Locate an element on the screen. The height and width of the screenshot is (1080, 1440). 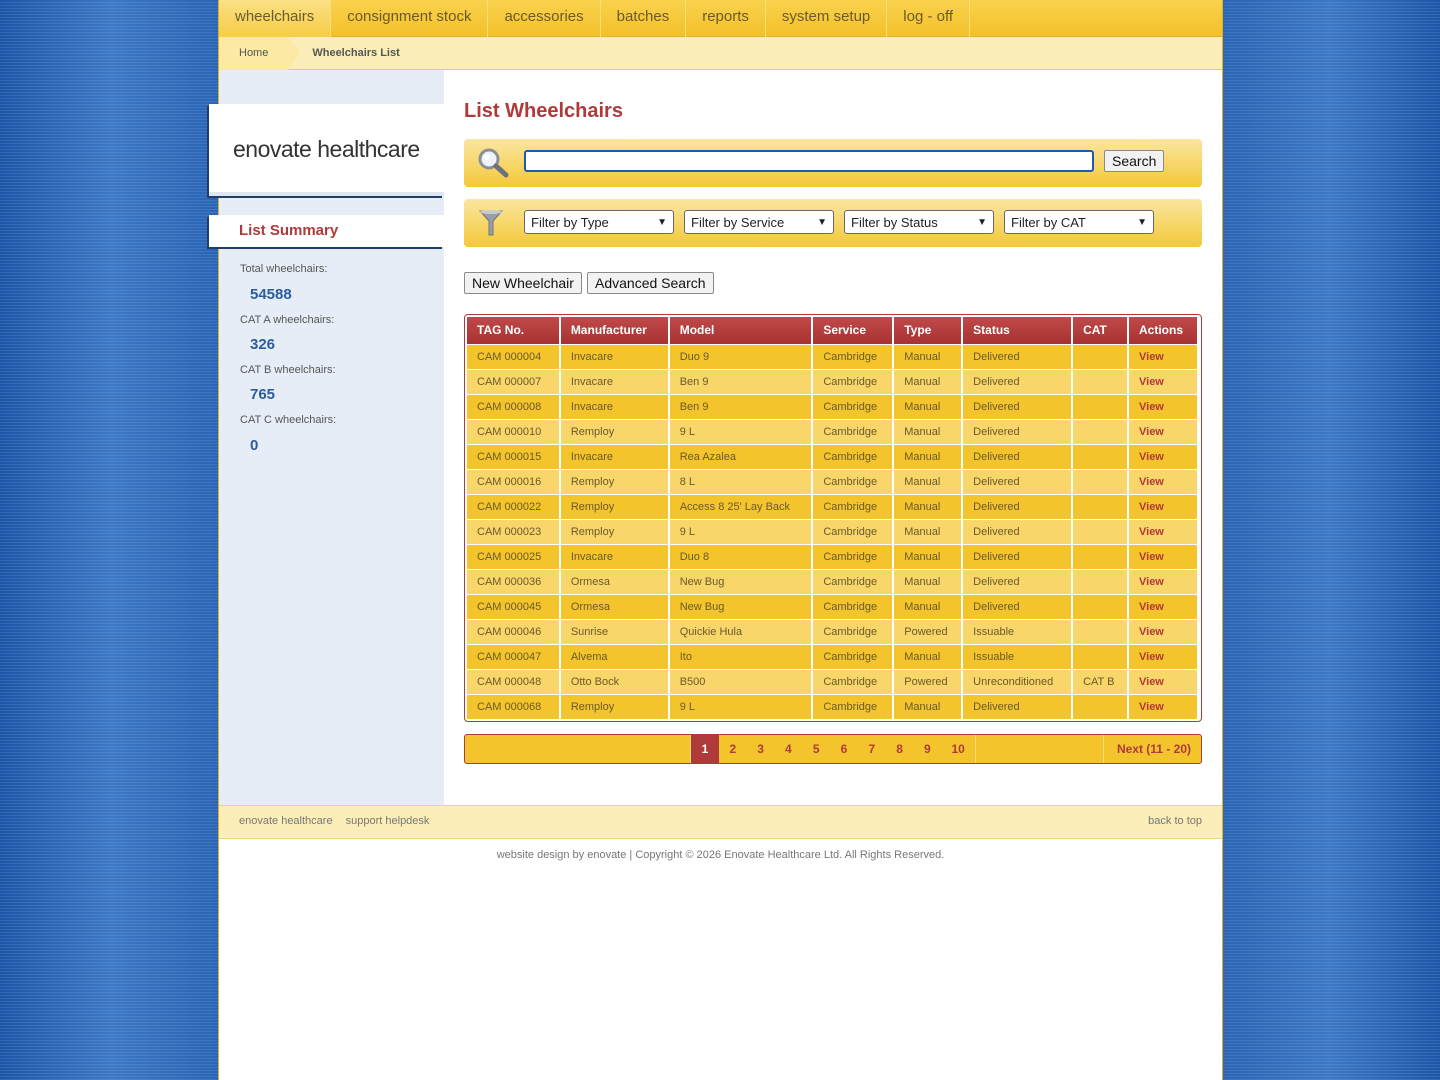
table-cell: 9 L is located at coordinates (741, 431).